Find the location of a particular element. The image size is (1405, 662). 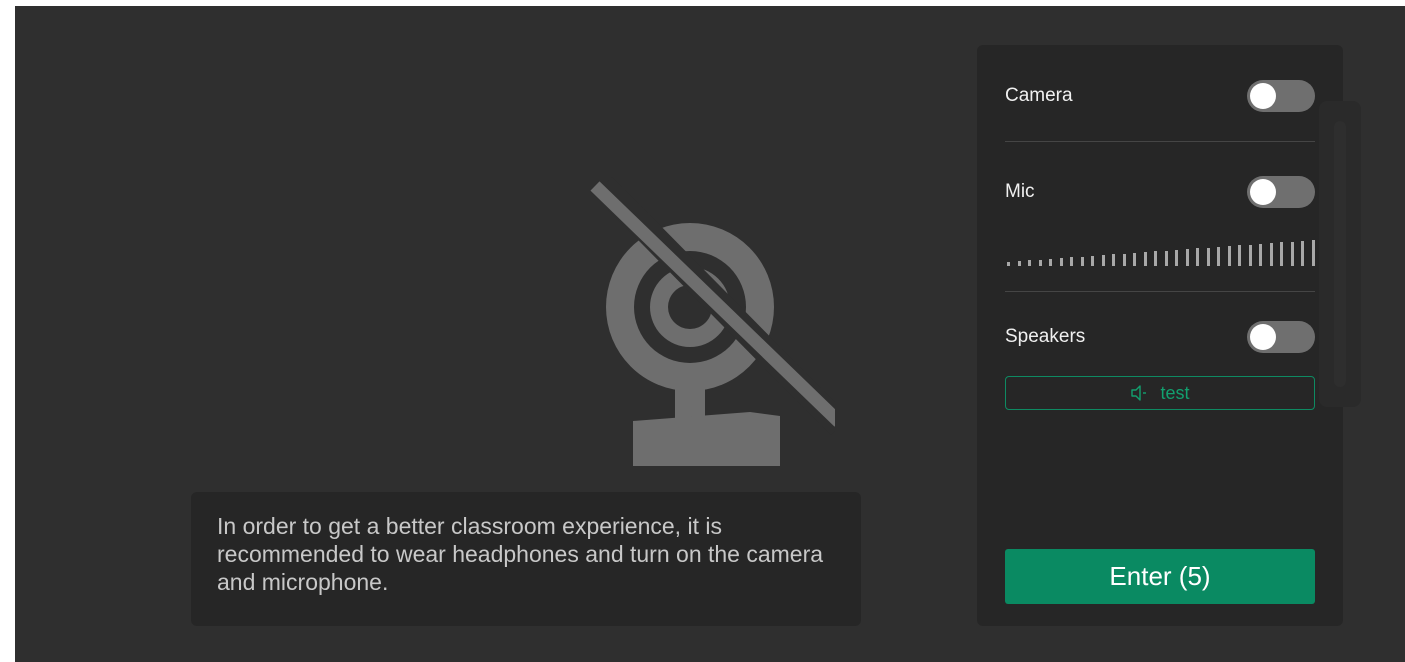

mic-label: Mic is located at coordinates (1020, 191).